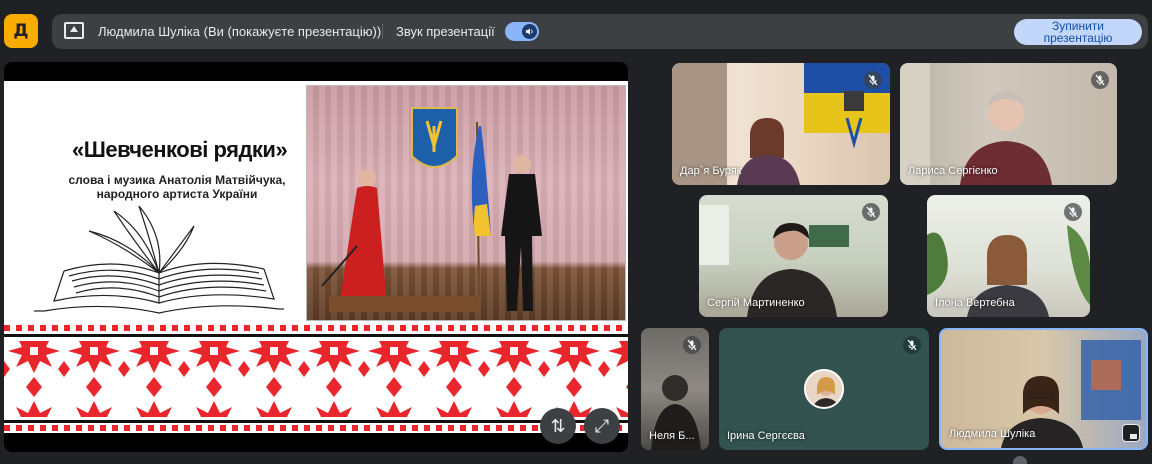  I want to click on avatar, so click(824, 389).